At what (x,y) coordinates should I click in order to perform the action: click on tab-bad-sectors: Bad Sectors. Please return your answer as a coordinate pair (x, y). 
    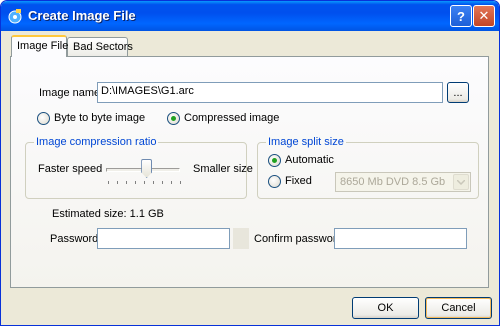
    Looking at the image, I should click on (100, 47).